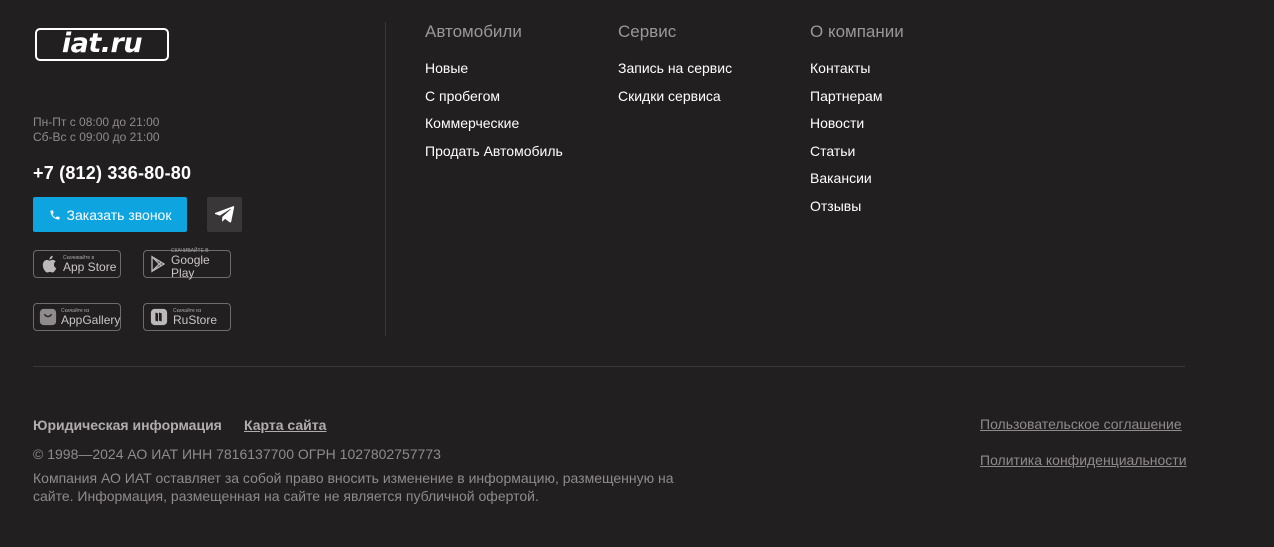  Describe the element at coordinates (1081, 424) in the screenshot. I see `user-agreement-link: Пользовательское соглашение` at that location.